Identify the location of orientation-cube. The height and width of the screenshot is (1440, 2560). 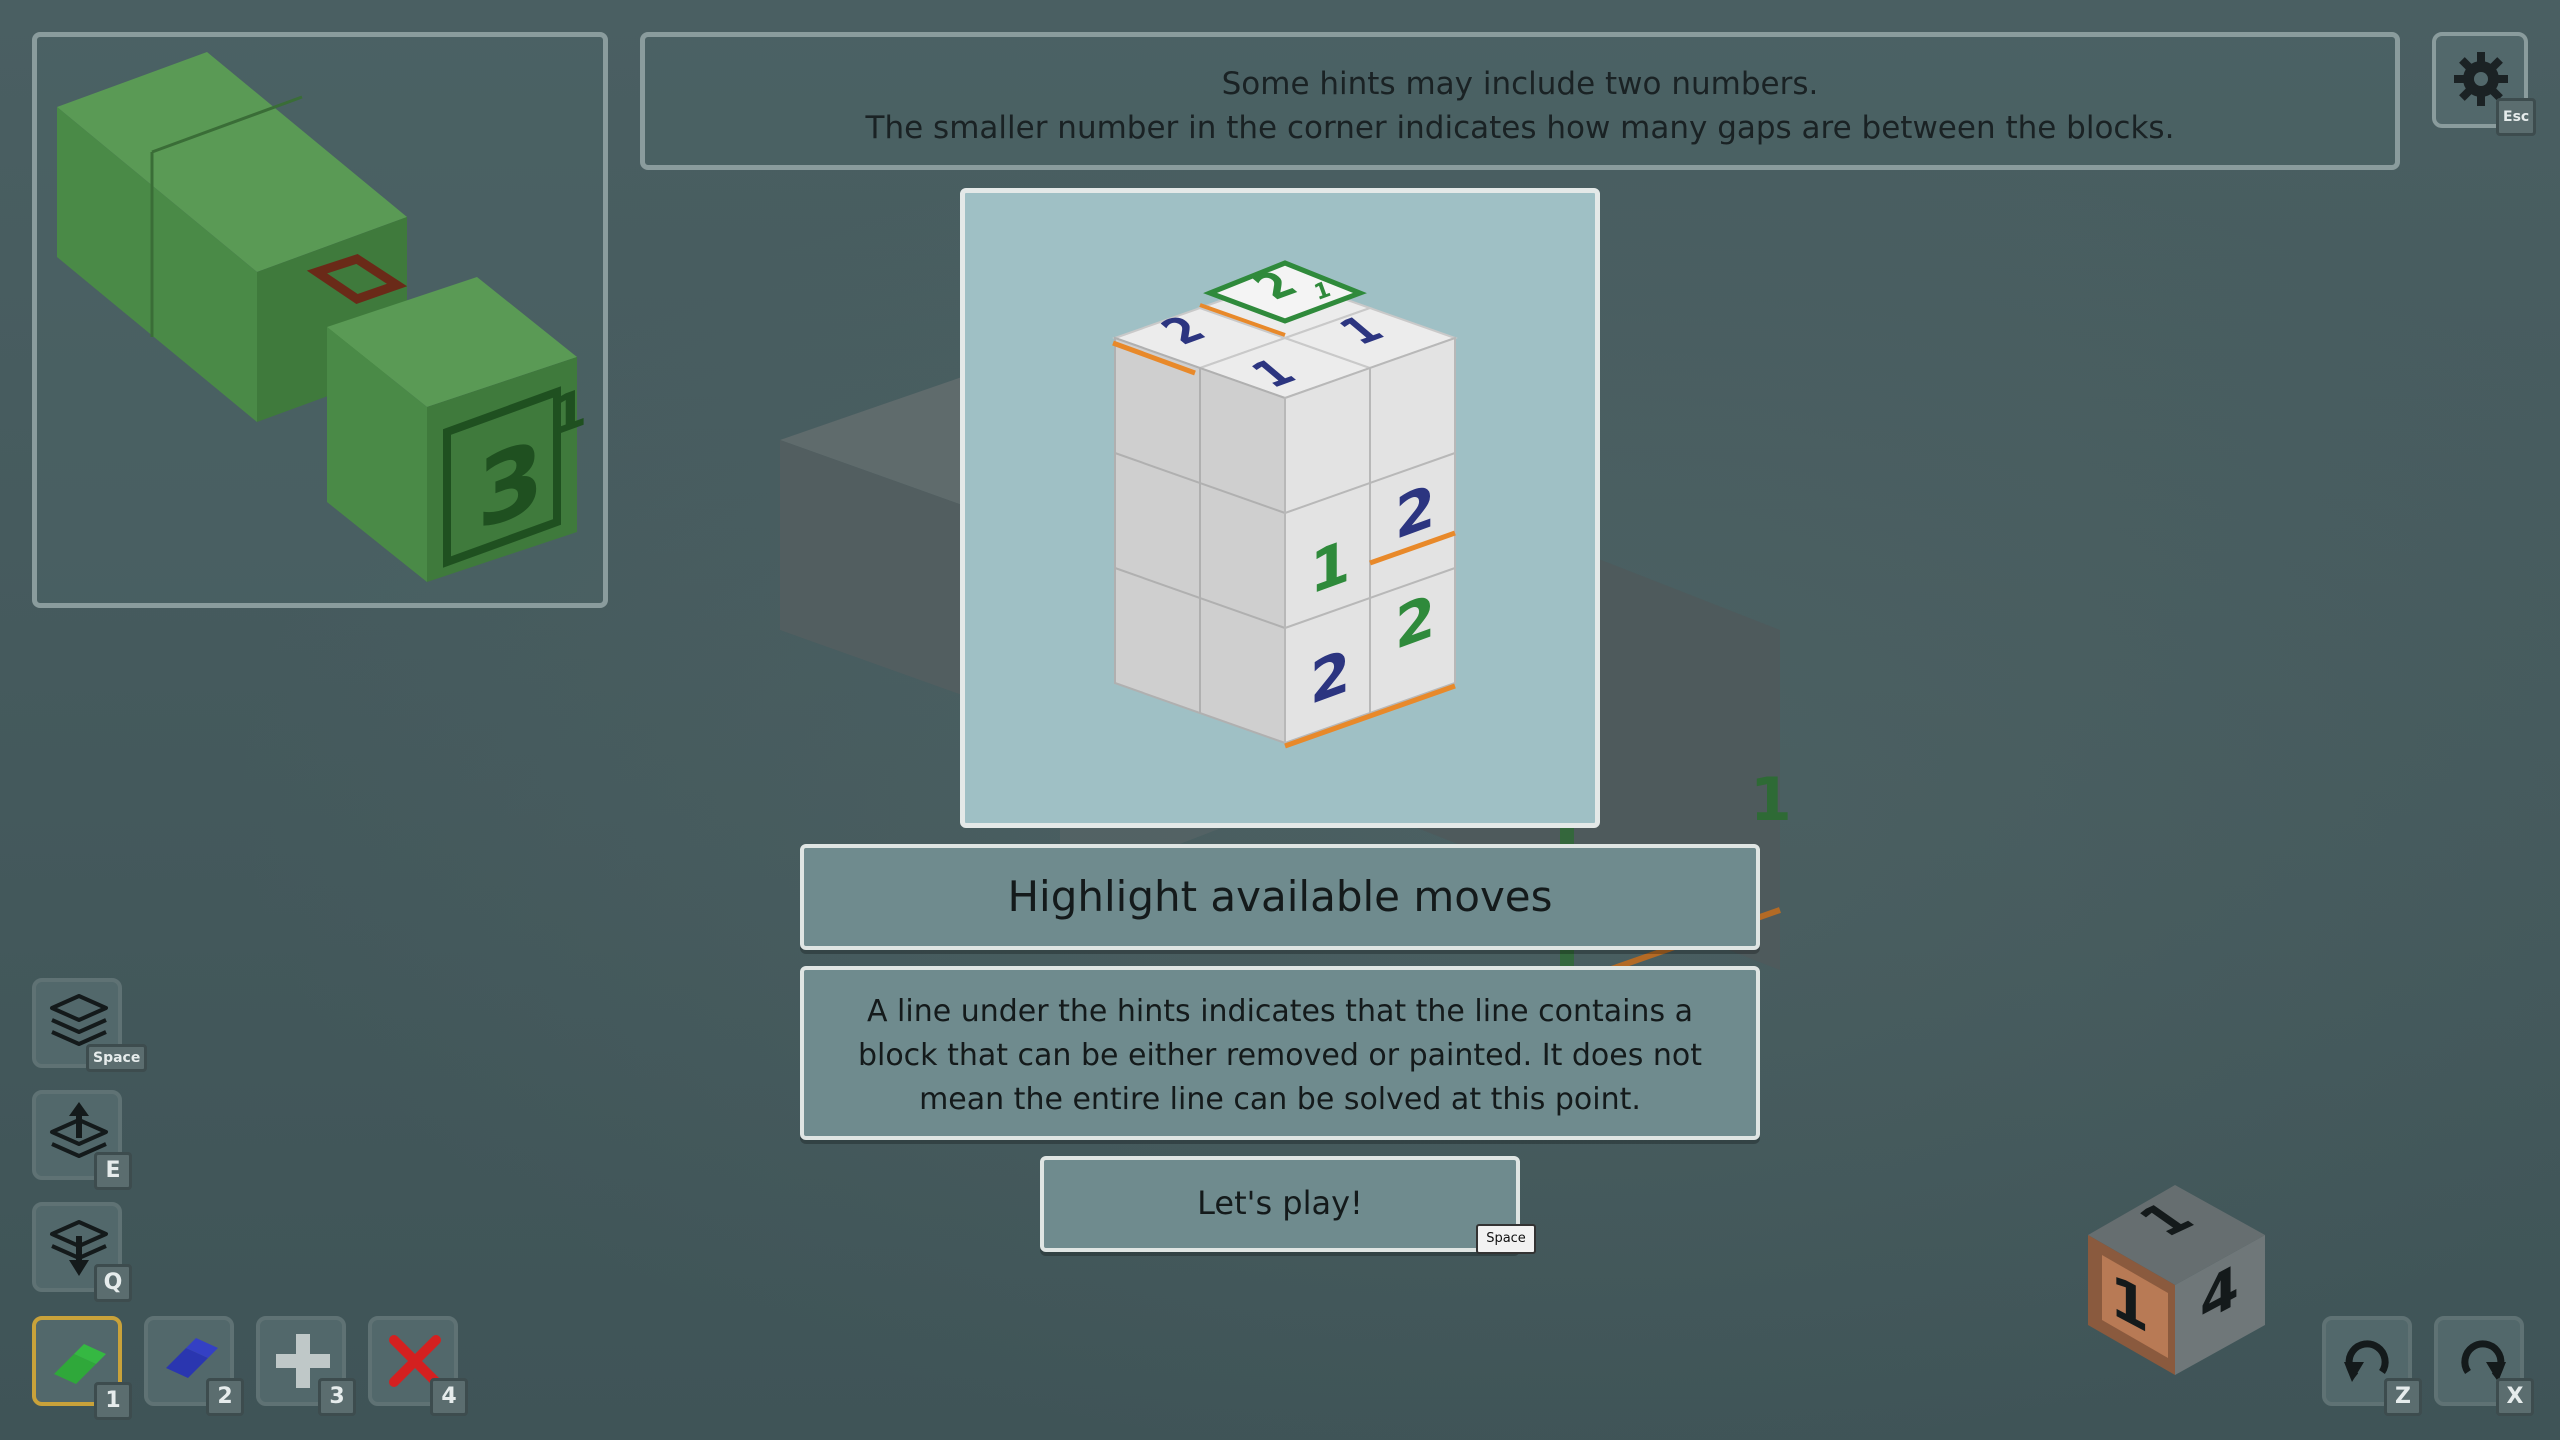
(2175, 1275).